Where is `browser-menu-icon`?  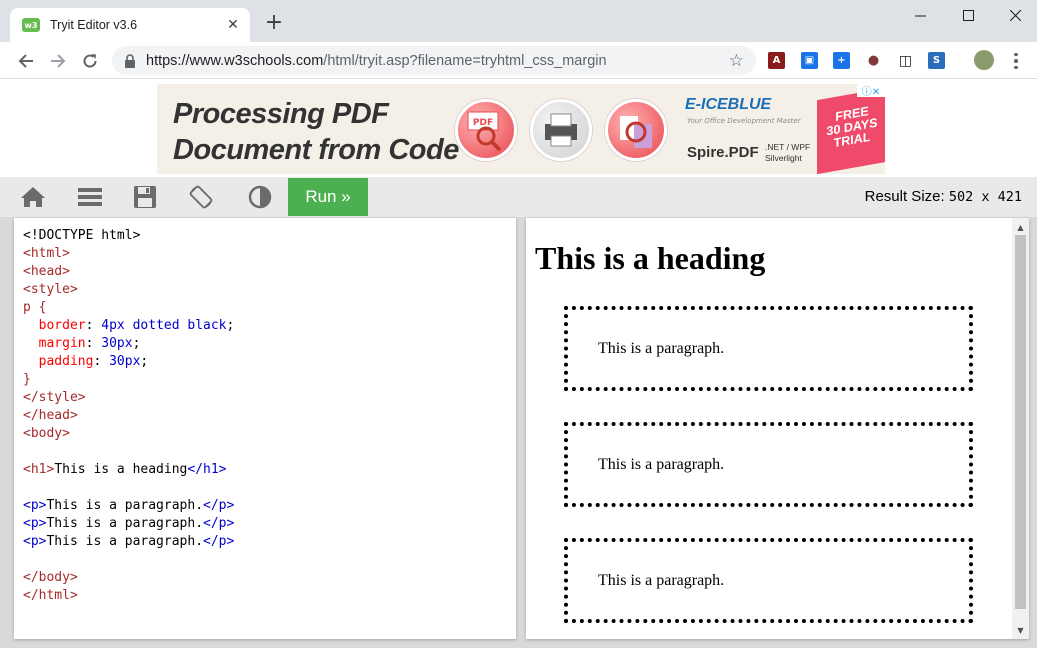
browser-menu-icon is located at coordinates (1016, 61).